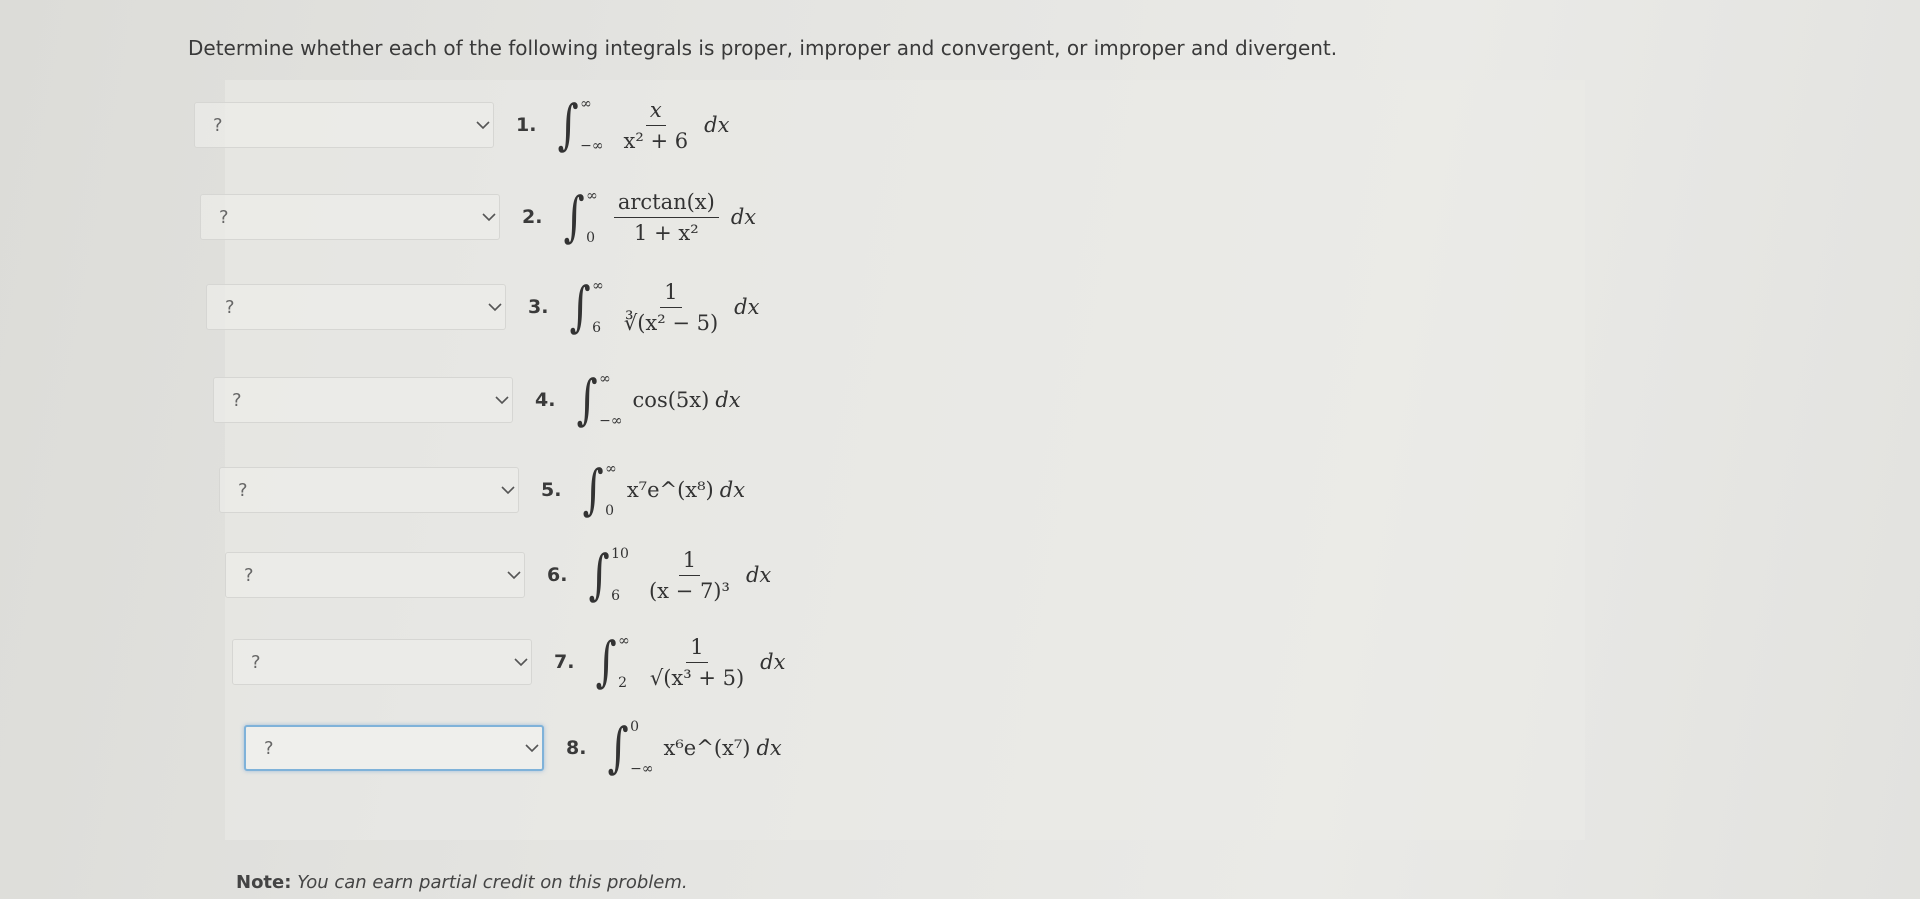  What do you see at coordinates (656, 140) in the screenshot?
I see `denominator: x² + 6` at bounding box center [656, 140].